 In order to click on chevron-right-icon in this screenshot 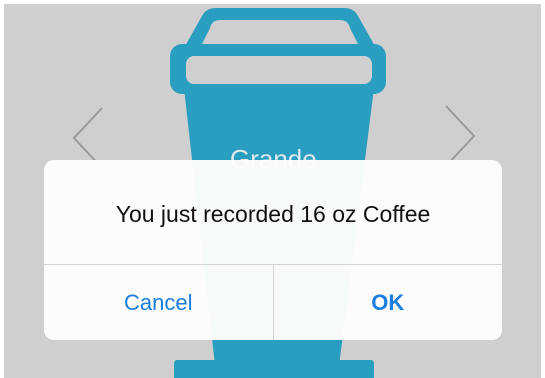, I will do `click(460, 136)`.